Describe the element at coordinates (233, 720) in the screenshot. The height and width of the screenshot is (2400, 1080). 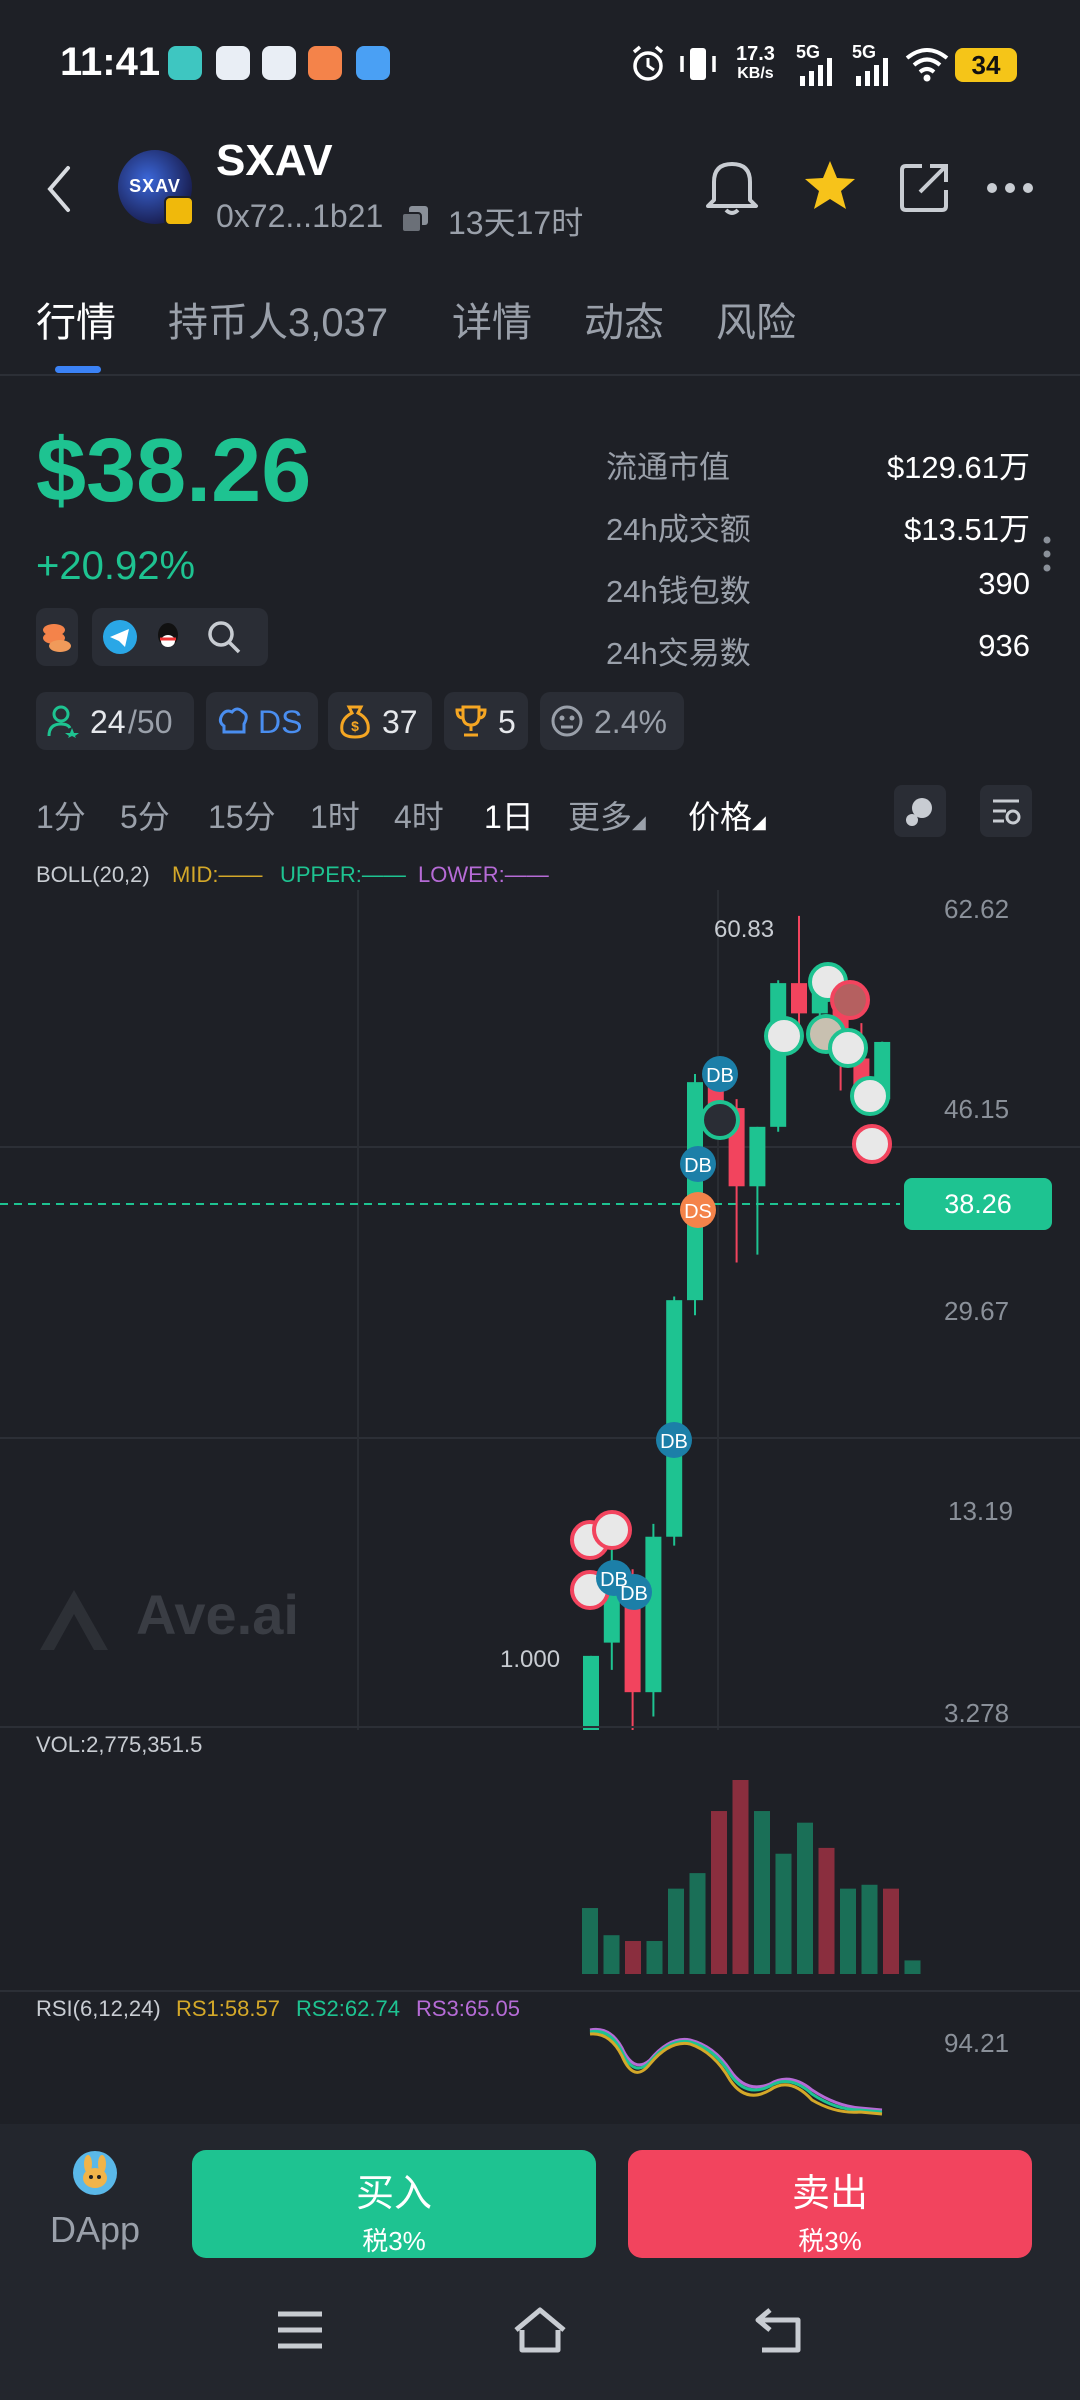
I see `chef-hat-icon` at that location.